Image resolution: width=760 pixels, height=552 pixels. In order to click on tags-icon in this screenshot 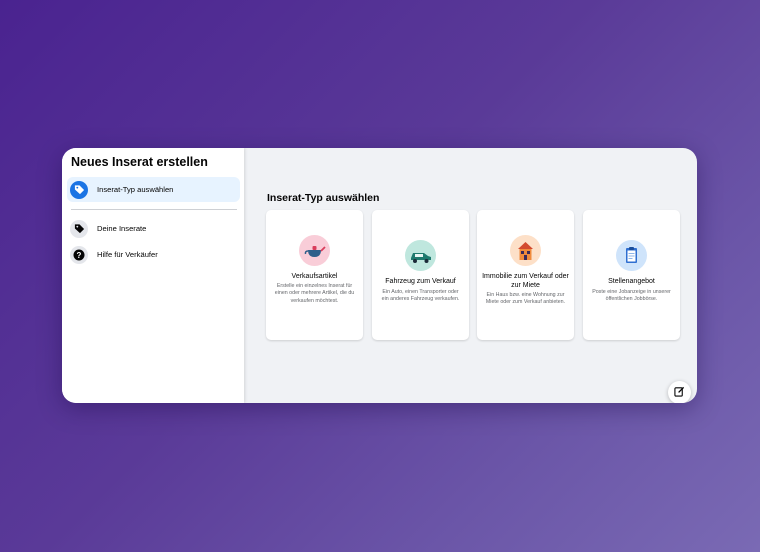, I will do `click(79, 228)`.